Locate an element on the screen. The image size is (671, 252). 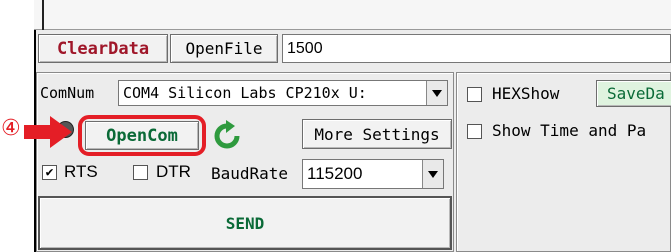
check-icon: ✔ is located at coordinates (49, 172).